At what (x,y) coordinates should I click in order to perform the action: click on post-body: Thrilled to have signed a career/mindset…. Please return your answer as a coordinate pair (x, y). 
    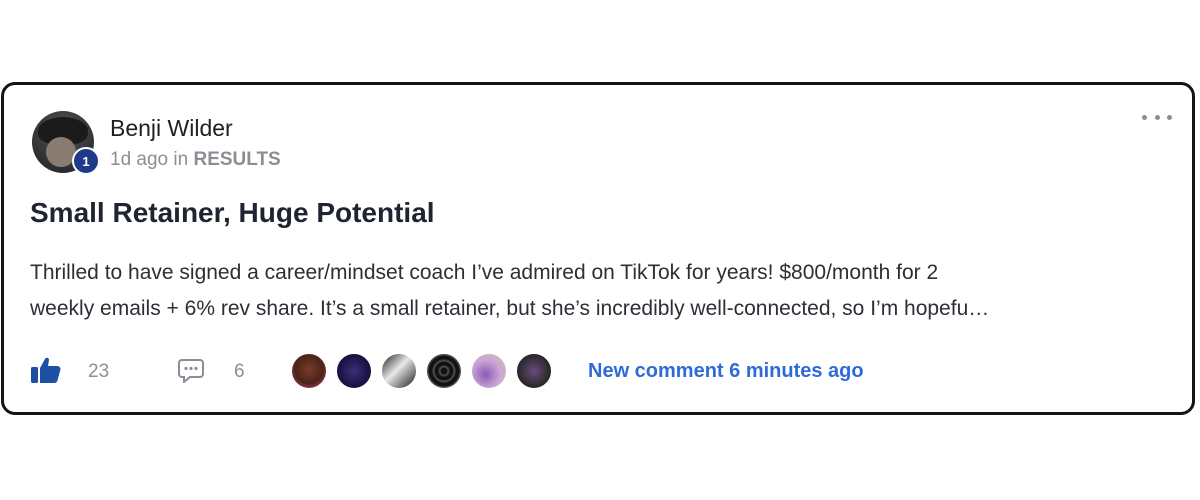
    Looking at the image, I should click on (595, 291).